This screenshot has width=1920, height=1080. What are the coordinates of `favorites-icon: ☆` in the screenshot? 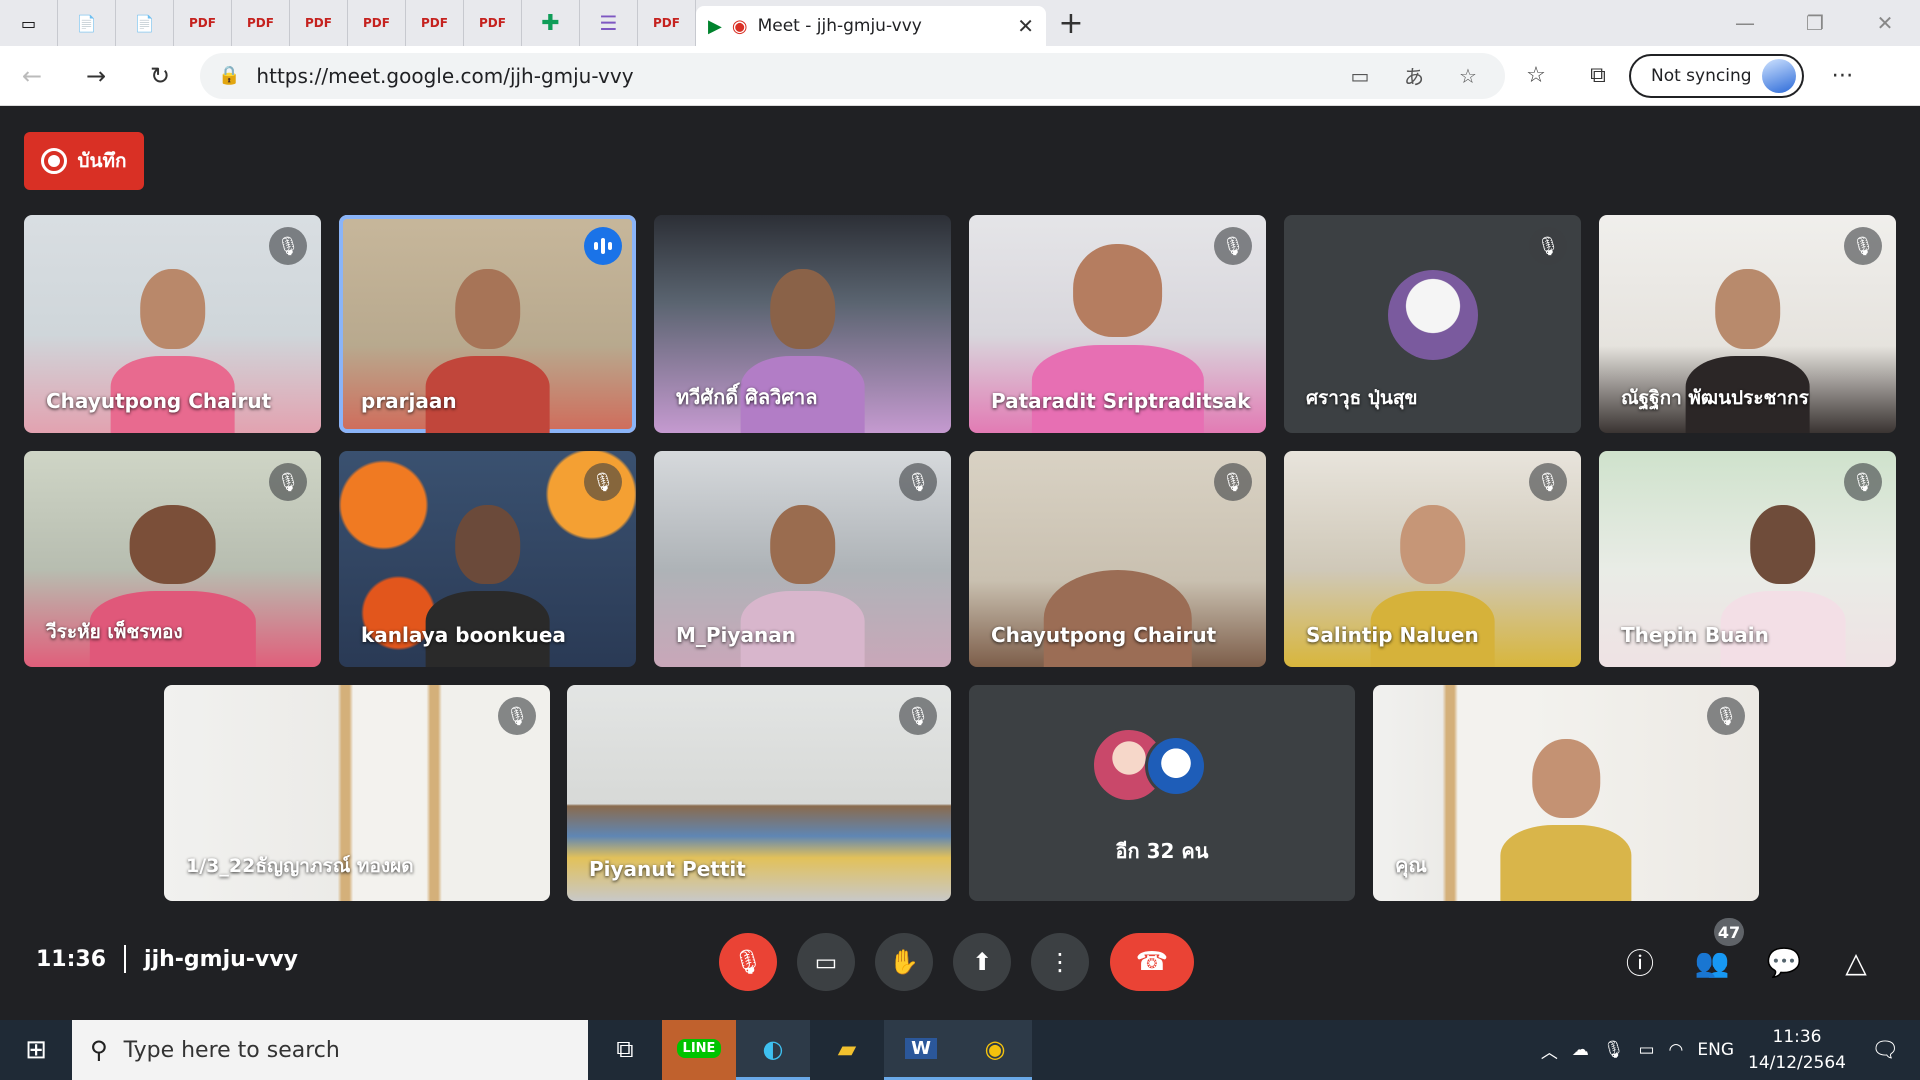 It's located at (1536, 75).